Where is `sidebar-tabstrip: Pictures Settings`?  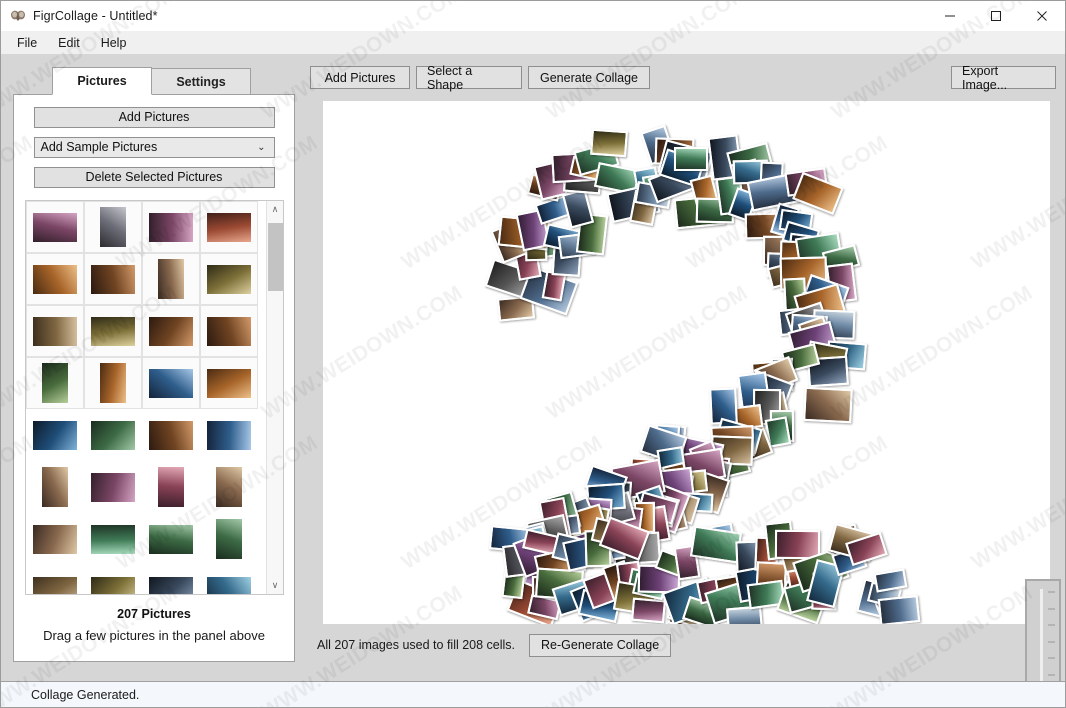
sidebar-tabstrip: Pictures Settings is located at coordinates (154, 81).